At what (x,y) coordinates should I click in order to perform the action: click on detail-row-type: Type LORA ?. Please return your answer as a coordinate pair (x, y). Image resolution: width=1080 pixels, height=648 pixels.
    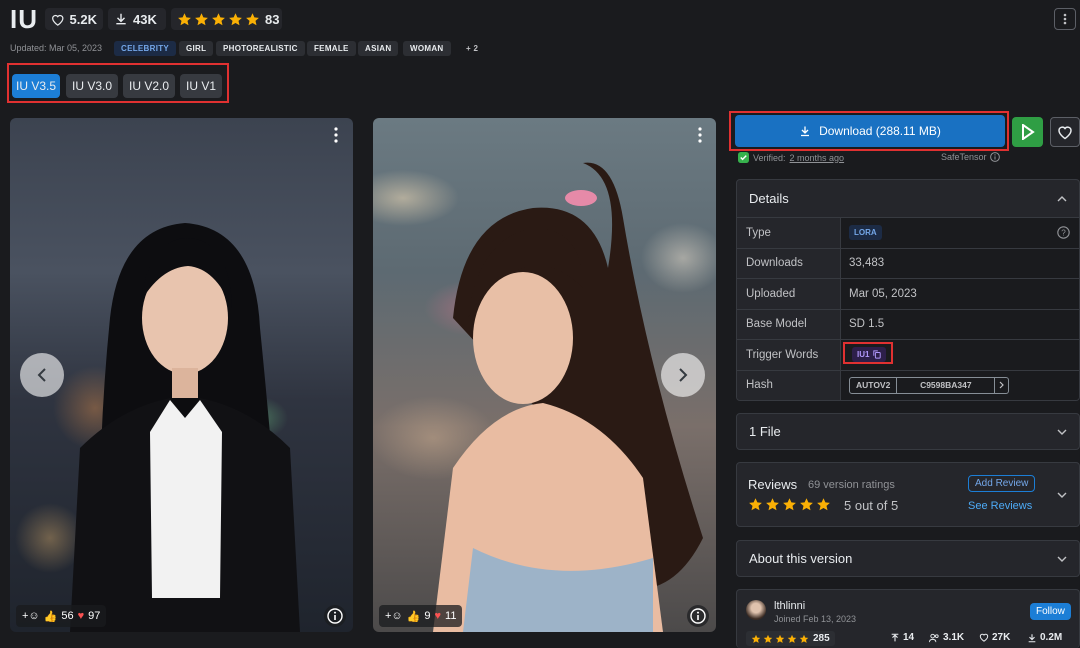
    Looking at the image, I should click on (908, 232).